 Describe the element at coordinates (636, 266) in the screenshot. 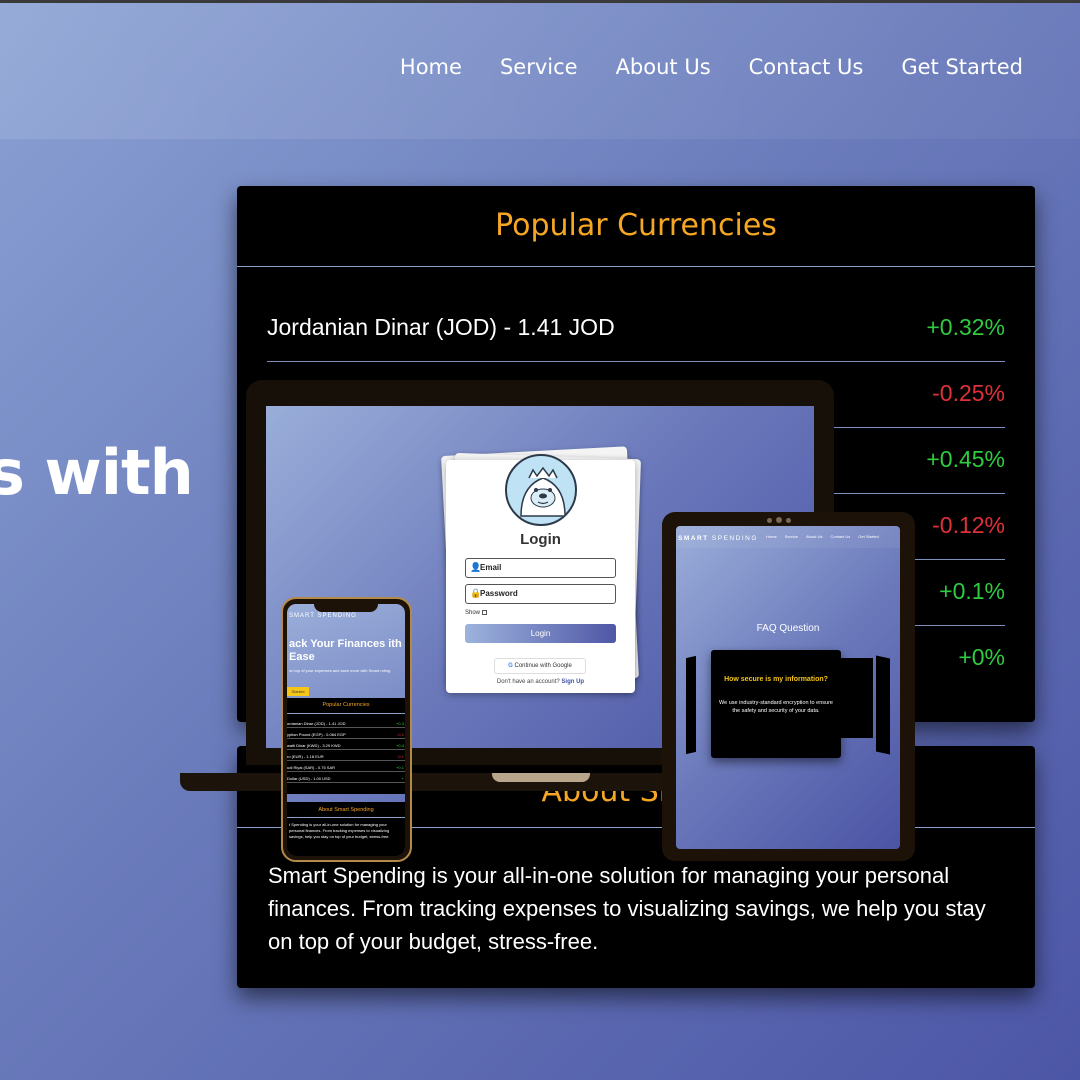

I see `currencies-divider` at that location.